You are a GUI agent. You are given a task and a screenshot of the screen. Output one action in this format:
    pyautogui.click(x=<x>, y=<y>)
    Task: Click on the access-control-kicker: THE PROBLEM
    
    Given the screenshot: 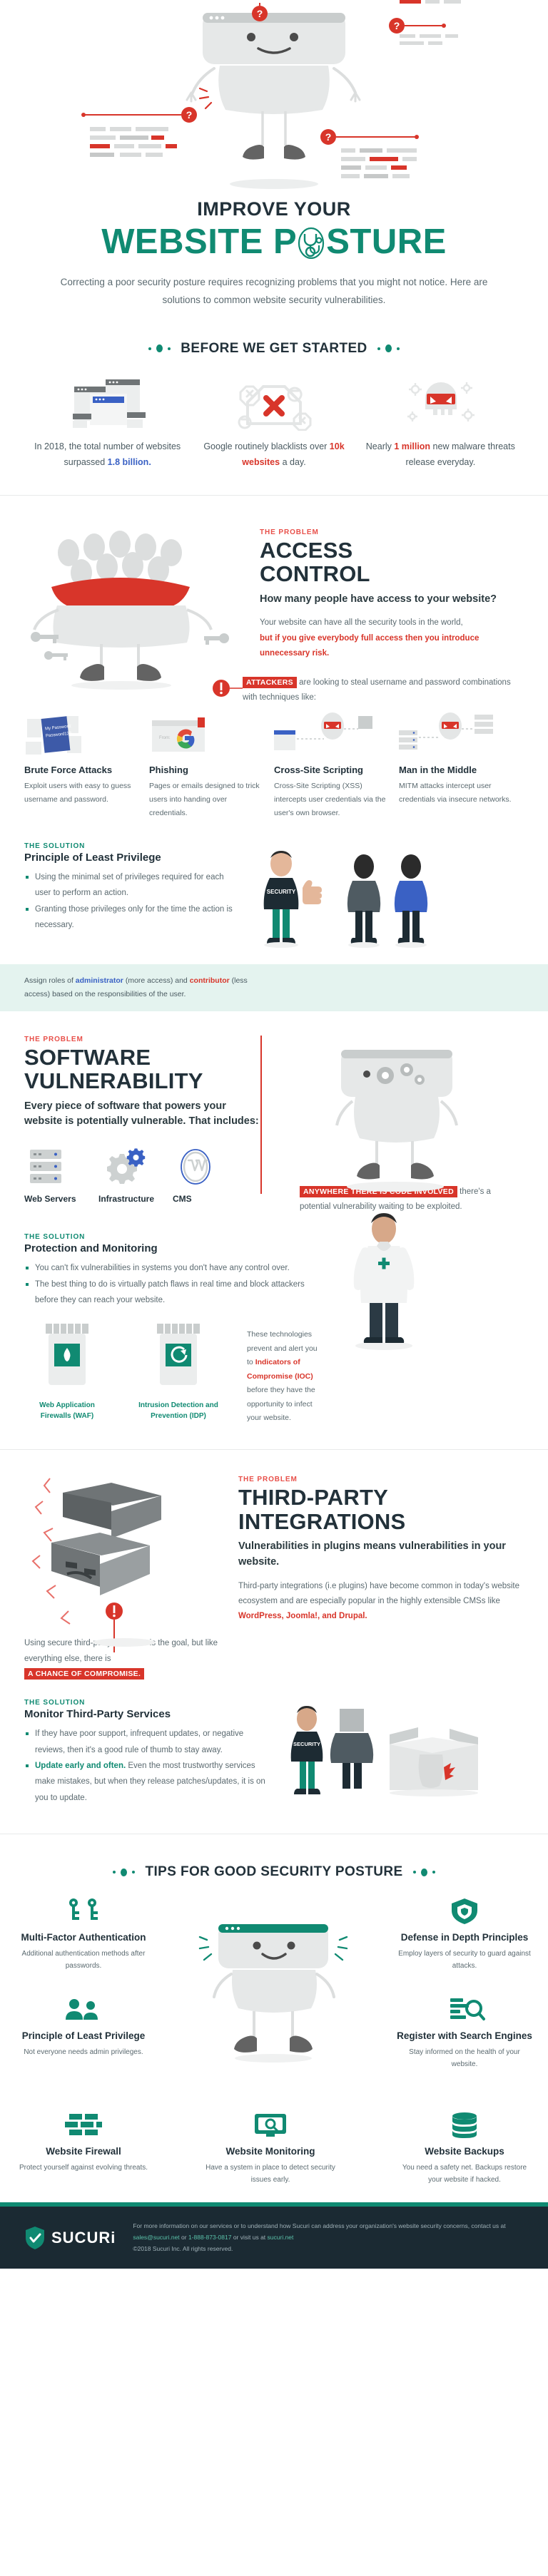 What is the action you would take?
    pyautogui.click(x=289, y=532)
    